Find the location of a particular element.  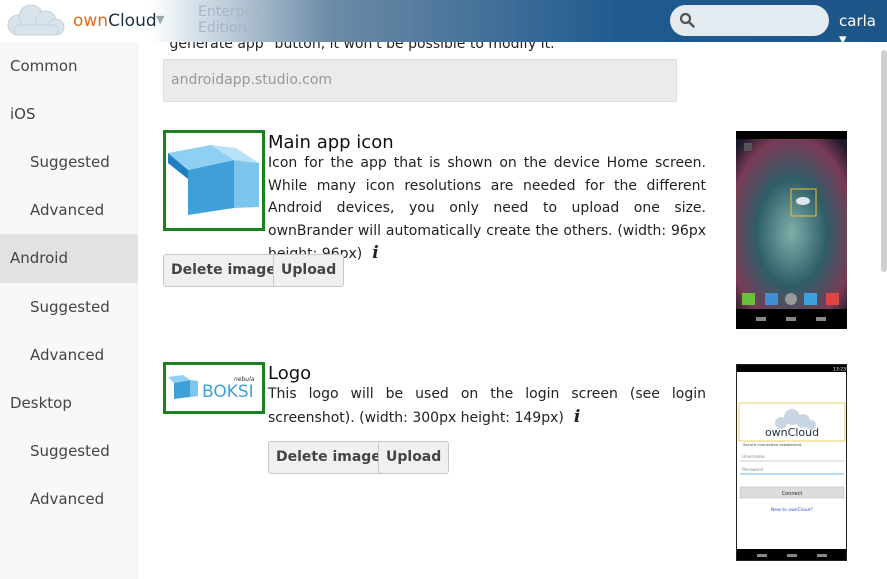

sidebar-item-ios-advanced: Advanced is located at coordinates (69, 210).